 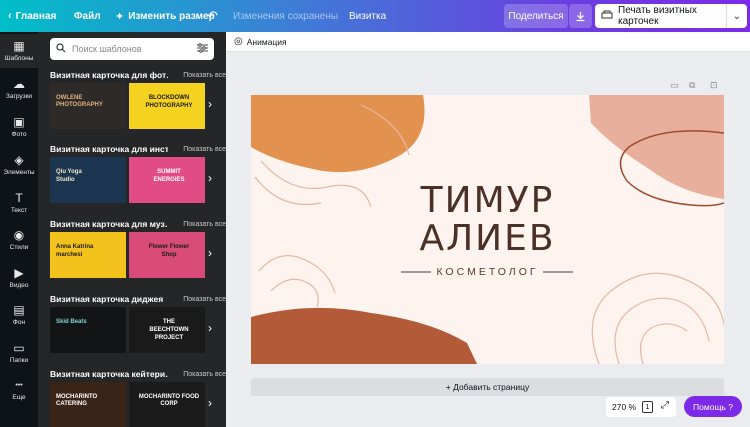 What do you see at coordinates (641, 407) in the screenshot?
I see `zoom-control: 270 % 1 ⤢` at bounding box center [641, 407].